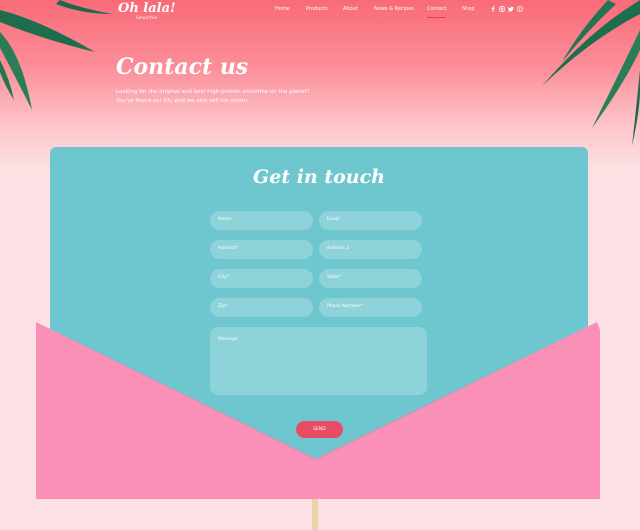  I want to click on phone-placeholder: Phone Number*, so click(345, 306).